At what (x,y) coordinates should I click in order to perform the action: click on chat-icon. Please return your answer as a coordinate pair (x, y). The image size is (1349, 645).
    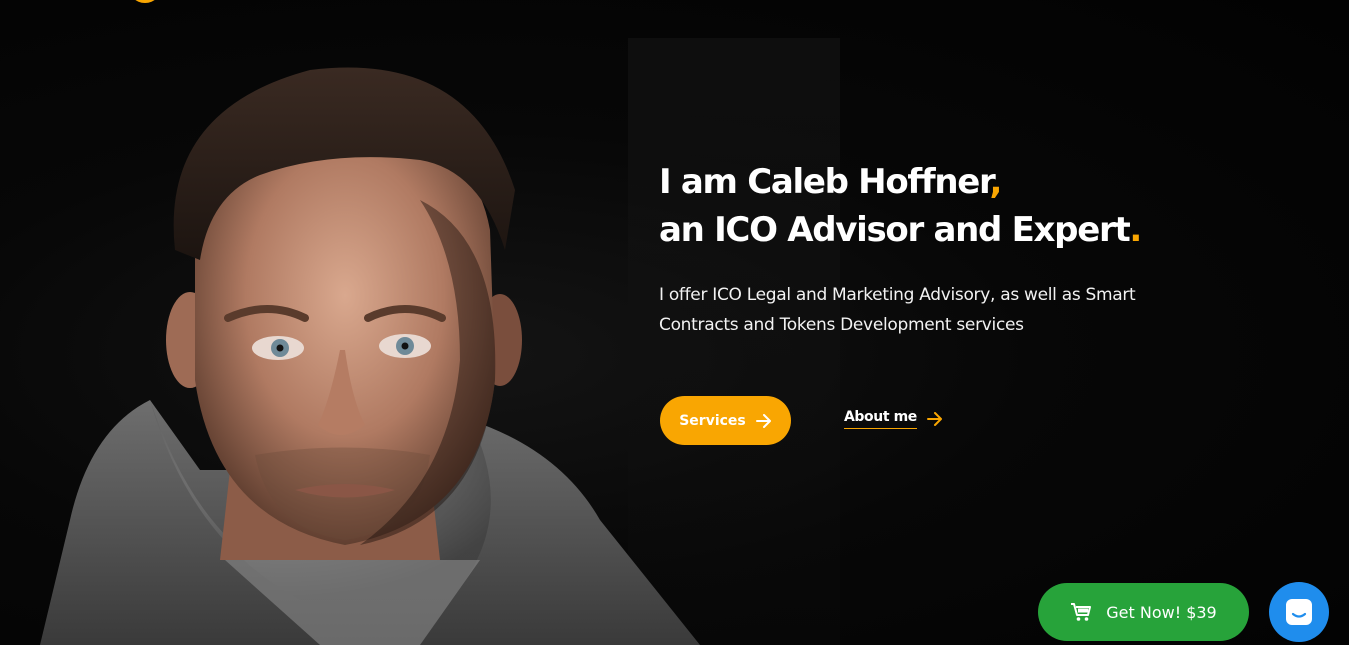
    Looking at the image, I should click on (1299, 612).